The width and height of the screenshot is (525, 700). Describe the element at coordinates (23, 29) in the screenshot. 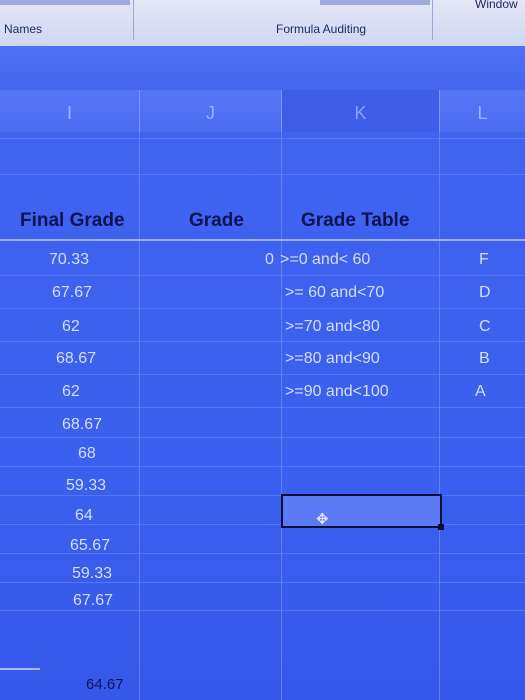

I see `names-group-label: Names` at that location.